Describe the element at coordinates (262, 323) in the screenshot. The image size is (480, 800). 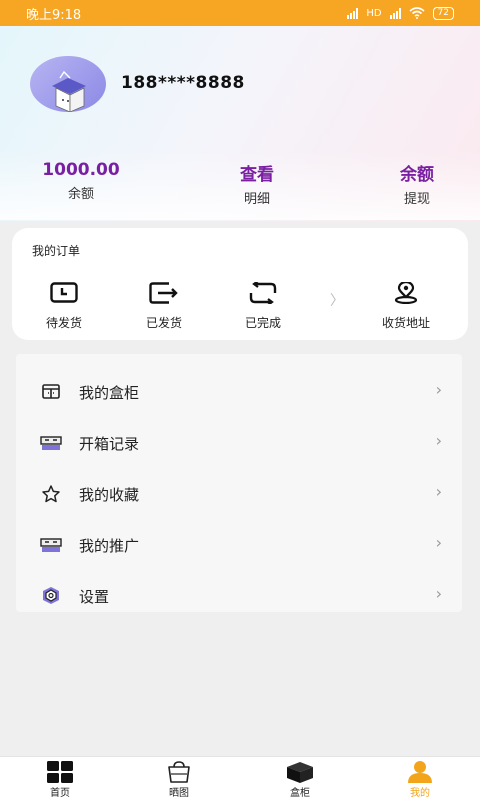
I see `order-label: 已完成` at that location.